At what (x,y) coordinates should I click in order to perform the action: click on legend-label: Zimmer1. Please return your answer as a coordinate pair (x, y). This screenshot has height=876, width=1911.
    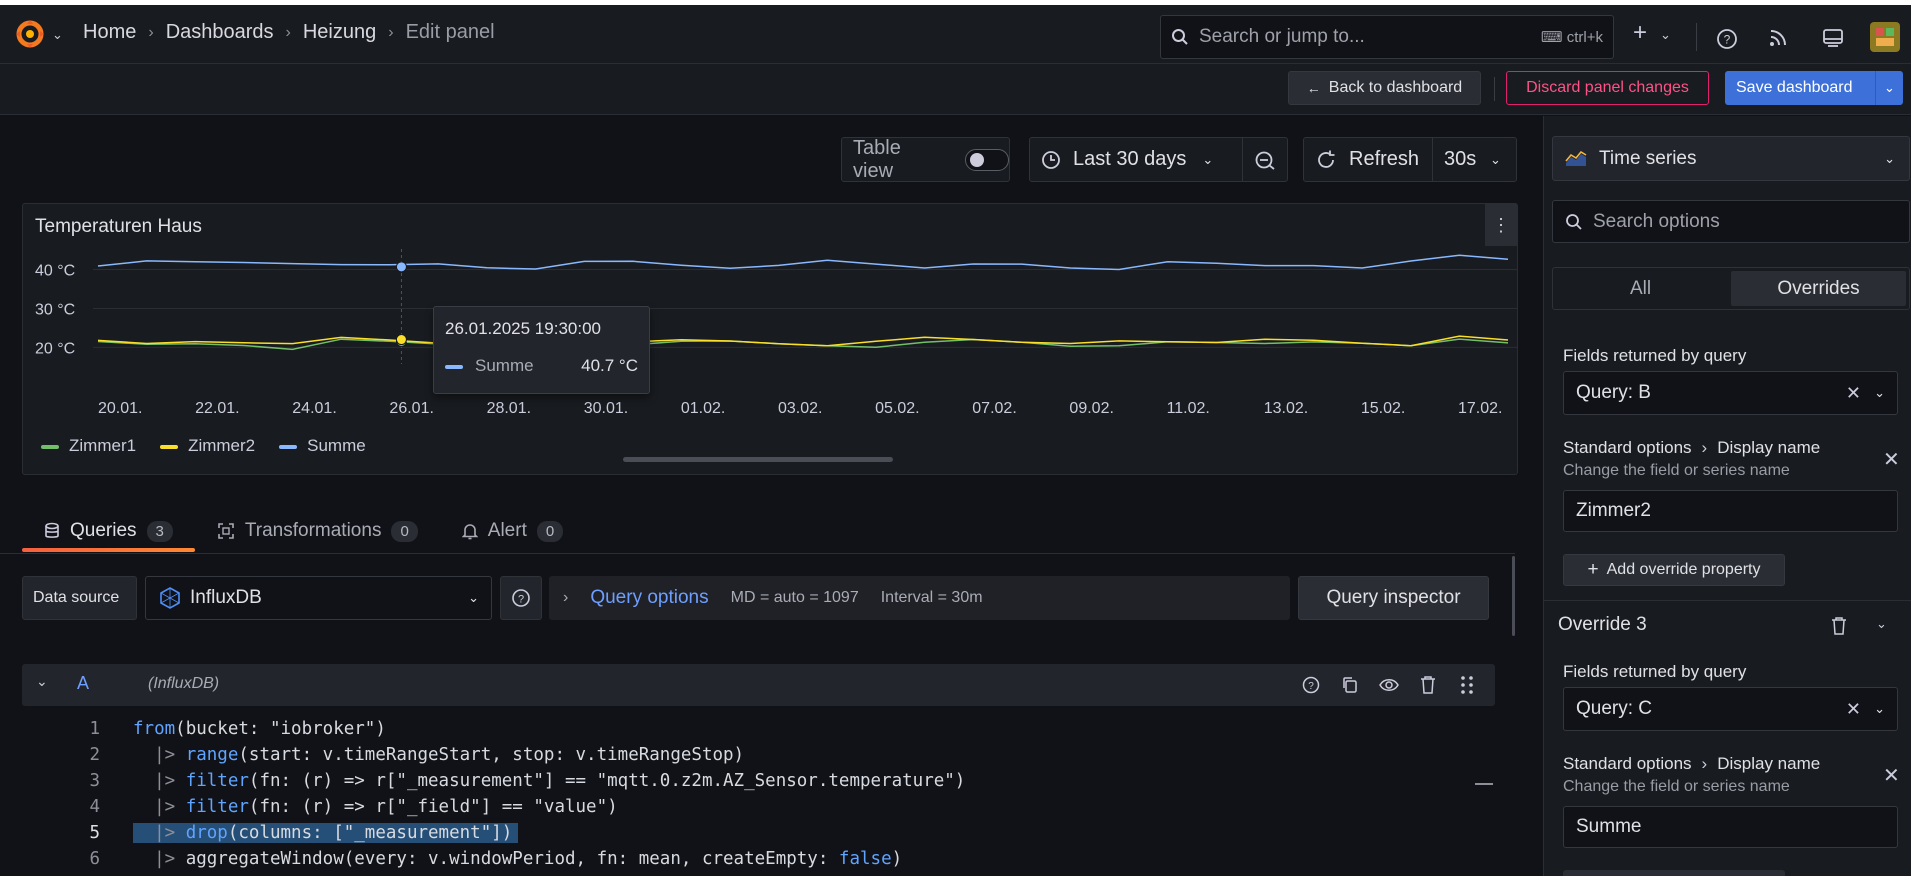
    Looking at the image, I should click on (103, 445).